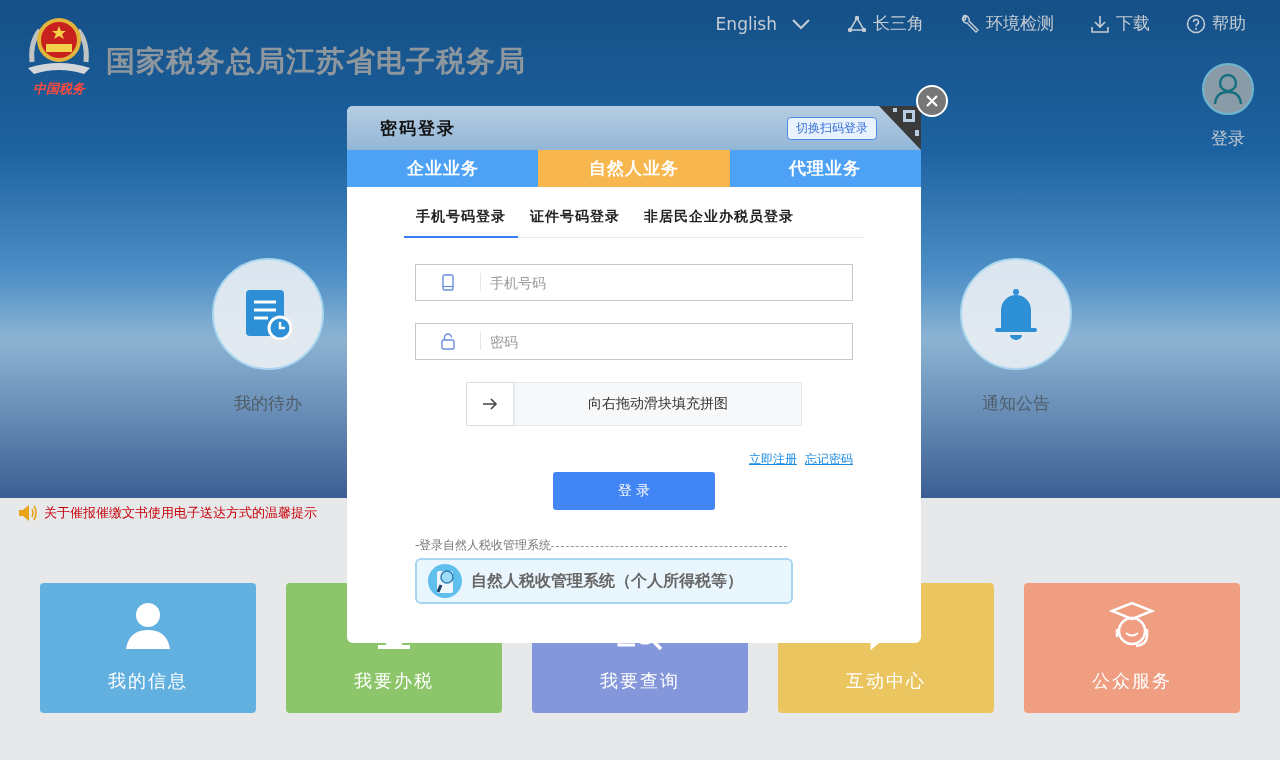  I want to click on tax-system-button: 自然人税收管理系统（个人所得税等）, so click(604, 581).